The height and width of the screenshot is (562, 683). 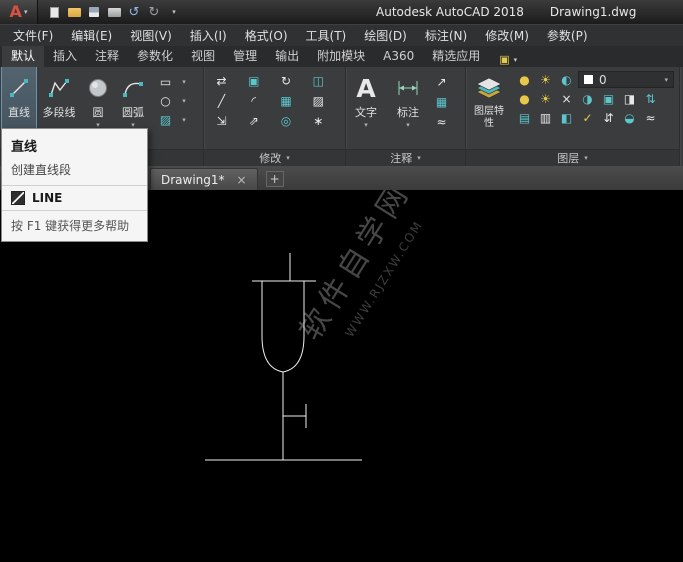 What do you see at coordinates (65, 56) in the screenshot?
I see `ribbon-tab-insert: 插入` at bounding box center [65, 56].